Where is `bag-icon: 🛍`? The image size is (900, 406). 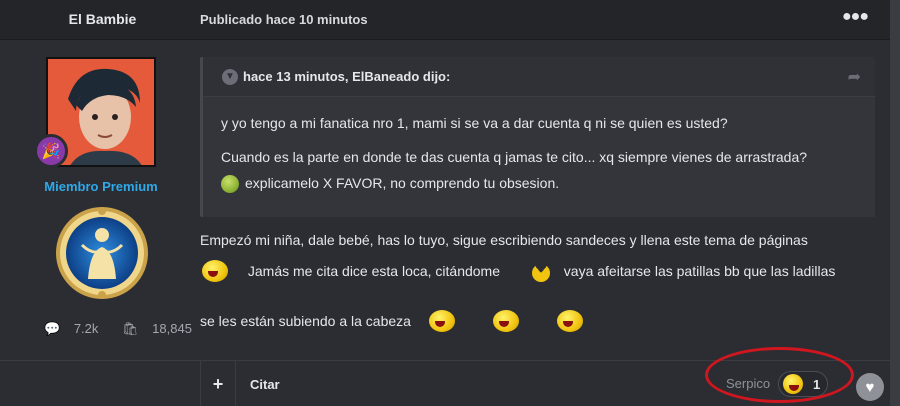
bag-icon: 🛍 is located at coordinates (130, 328).